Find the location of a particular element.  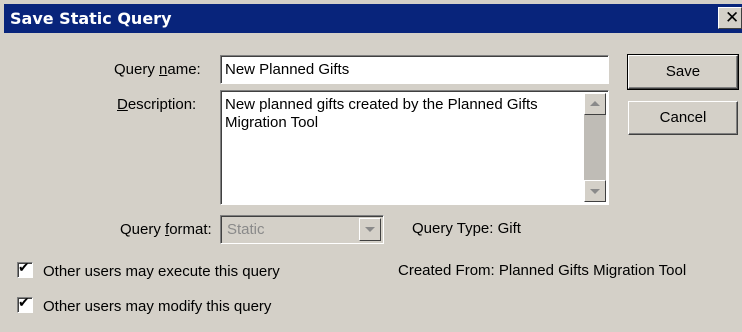

query-format-value: Static is located at coordinates (246, 229).